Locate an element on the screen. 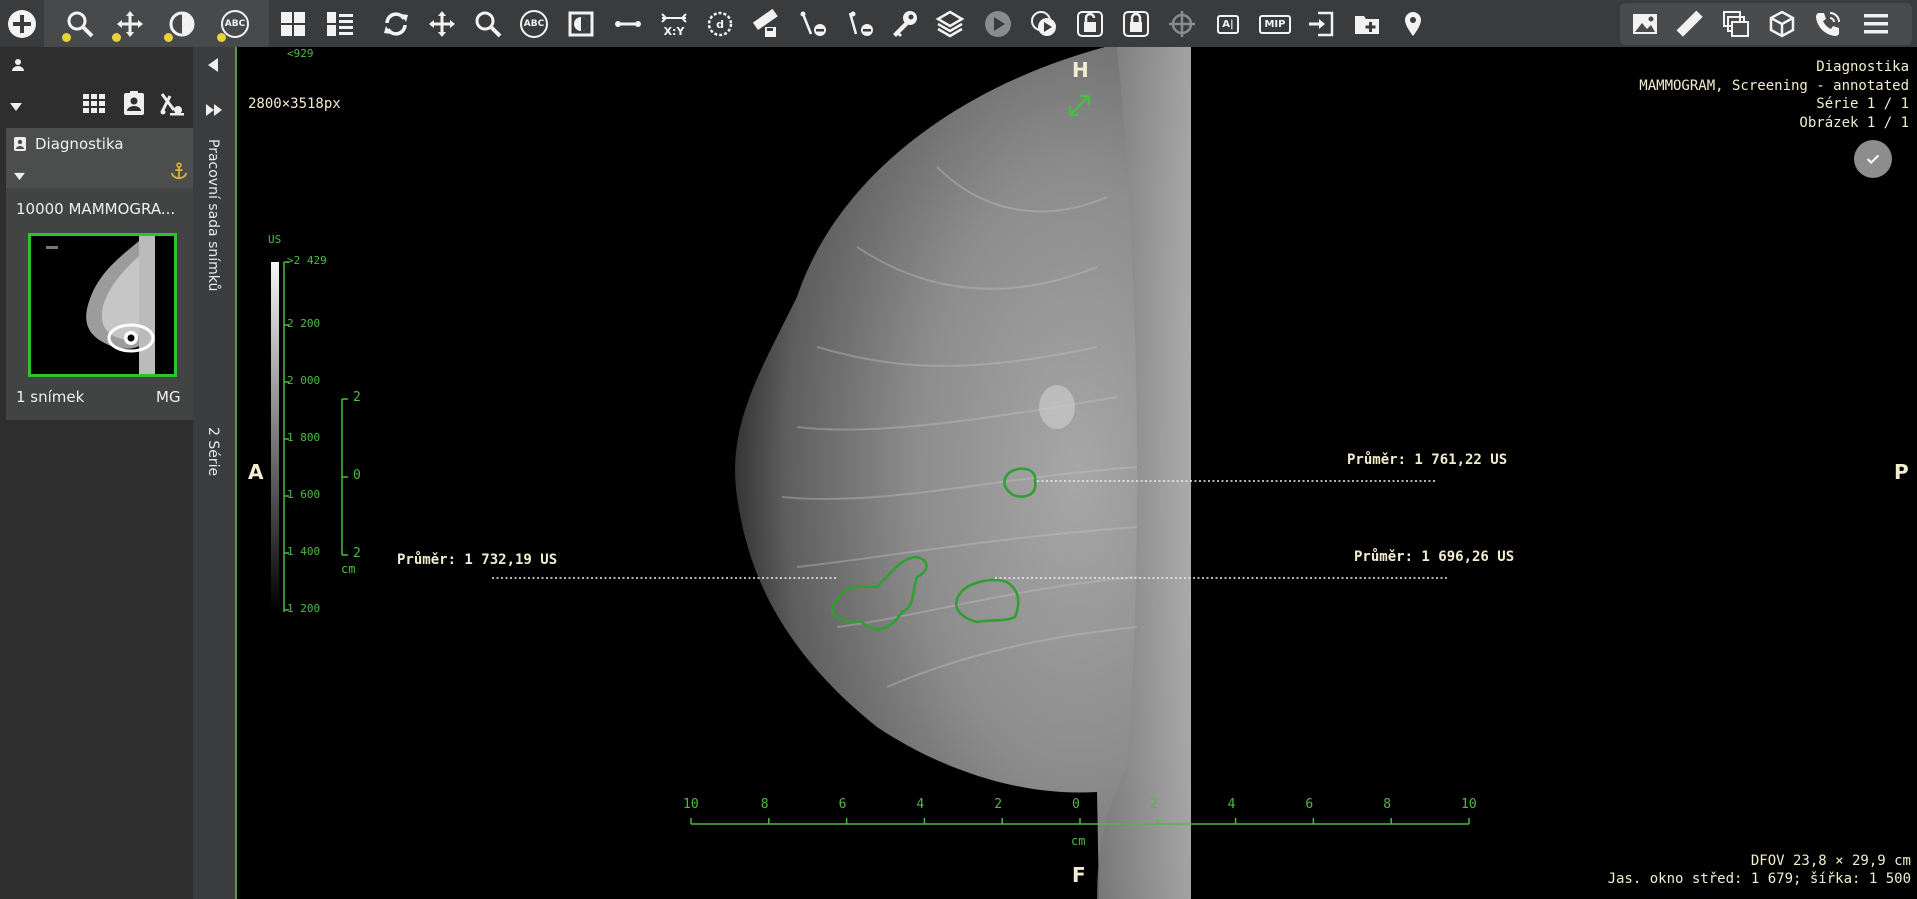 The image size is (1917, 899). rotate-icon is located at coordinates (396, 24).